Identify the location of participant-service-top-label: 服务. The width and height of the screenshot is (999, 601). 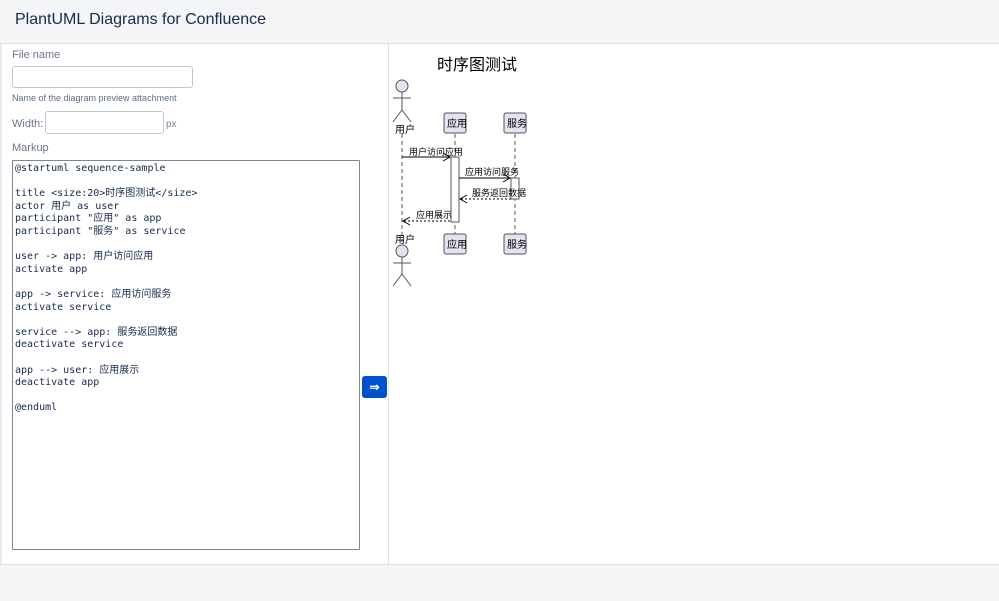
(517, 123).